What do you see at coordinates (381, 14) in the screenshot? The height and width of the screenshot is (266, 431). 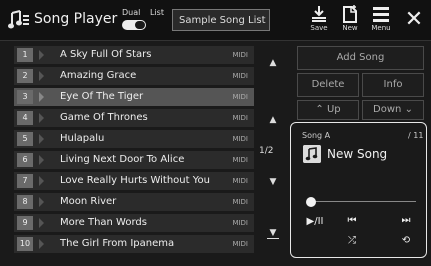 I see `menu-icon` at bounding box center [381, 14].